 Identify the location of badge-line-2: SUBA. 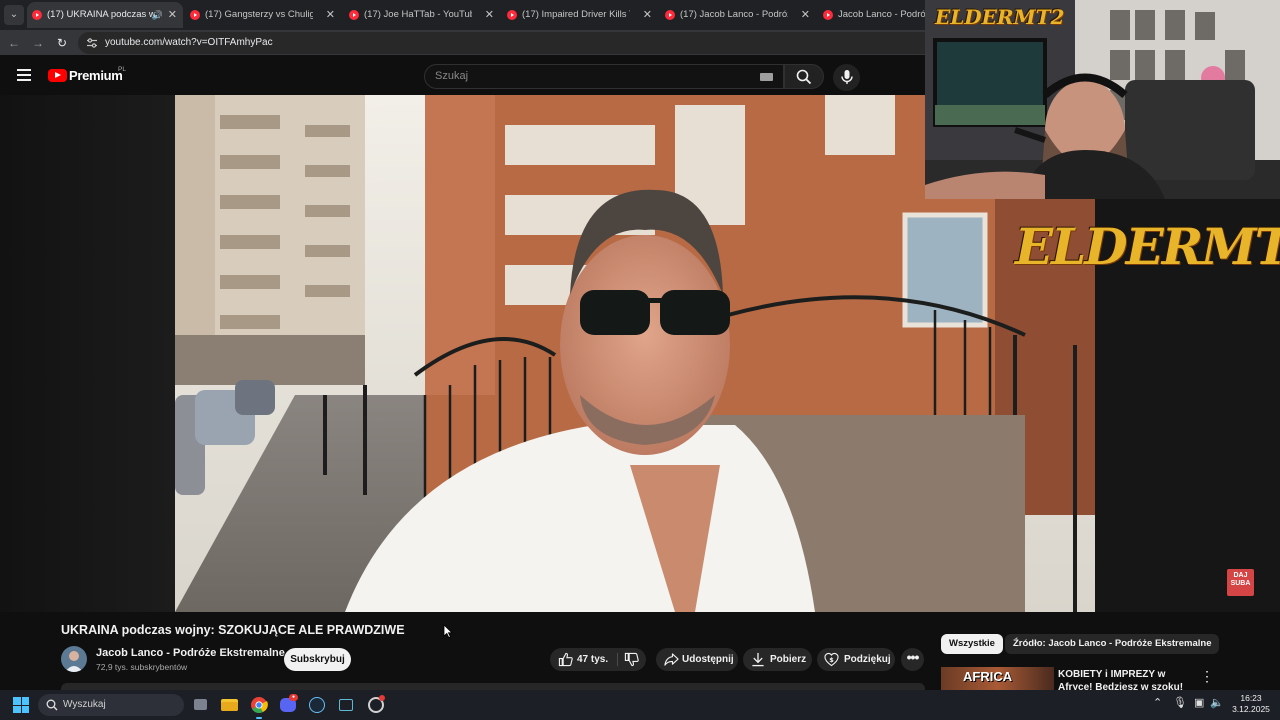
(1240, 583).